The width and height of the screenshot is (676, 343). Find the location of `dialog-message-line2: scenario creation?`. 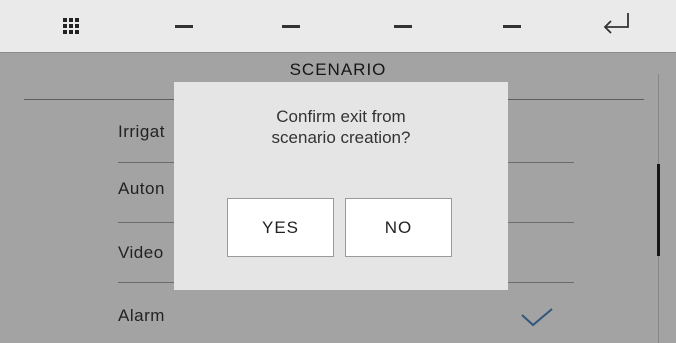

dialog-message-line2: scenario creation? is located at coordinates (341, 137).